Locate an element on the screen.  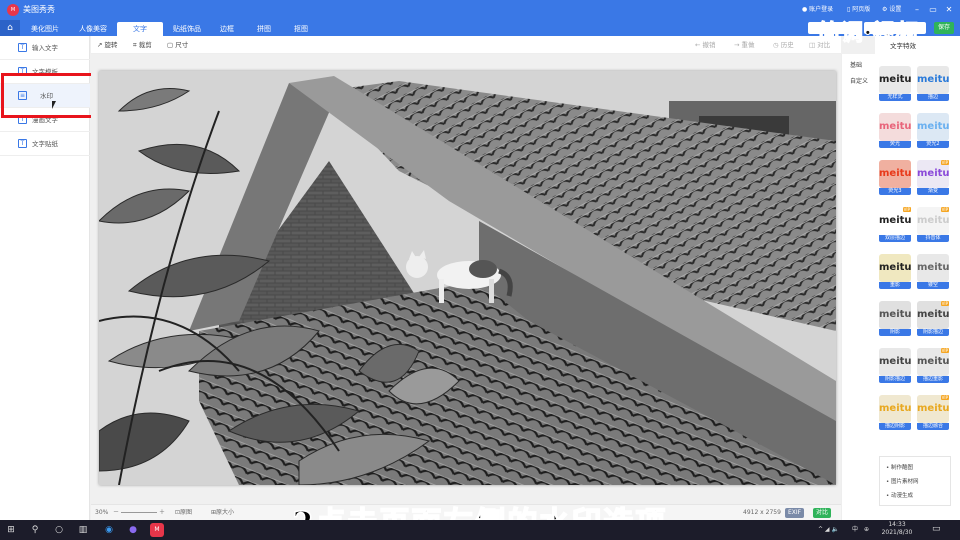
effect-item: meitu 荧光2 is located at coordinates (933, 132).